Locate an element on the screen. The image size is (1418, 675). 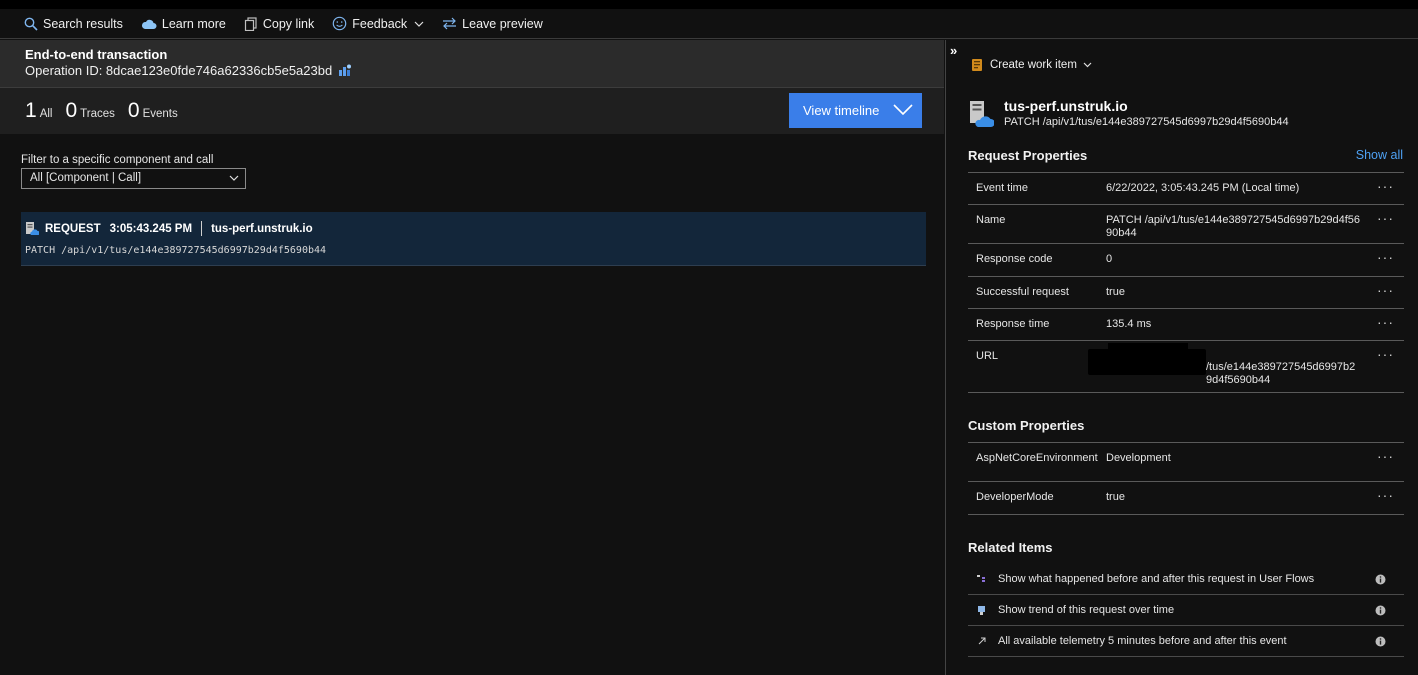
custom-properties-title: Custom Properties is located at coordinates (1026, 425).